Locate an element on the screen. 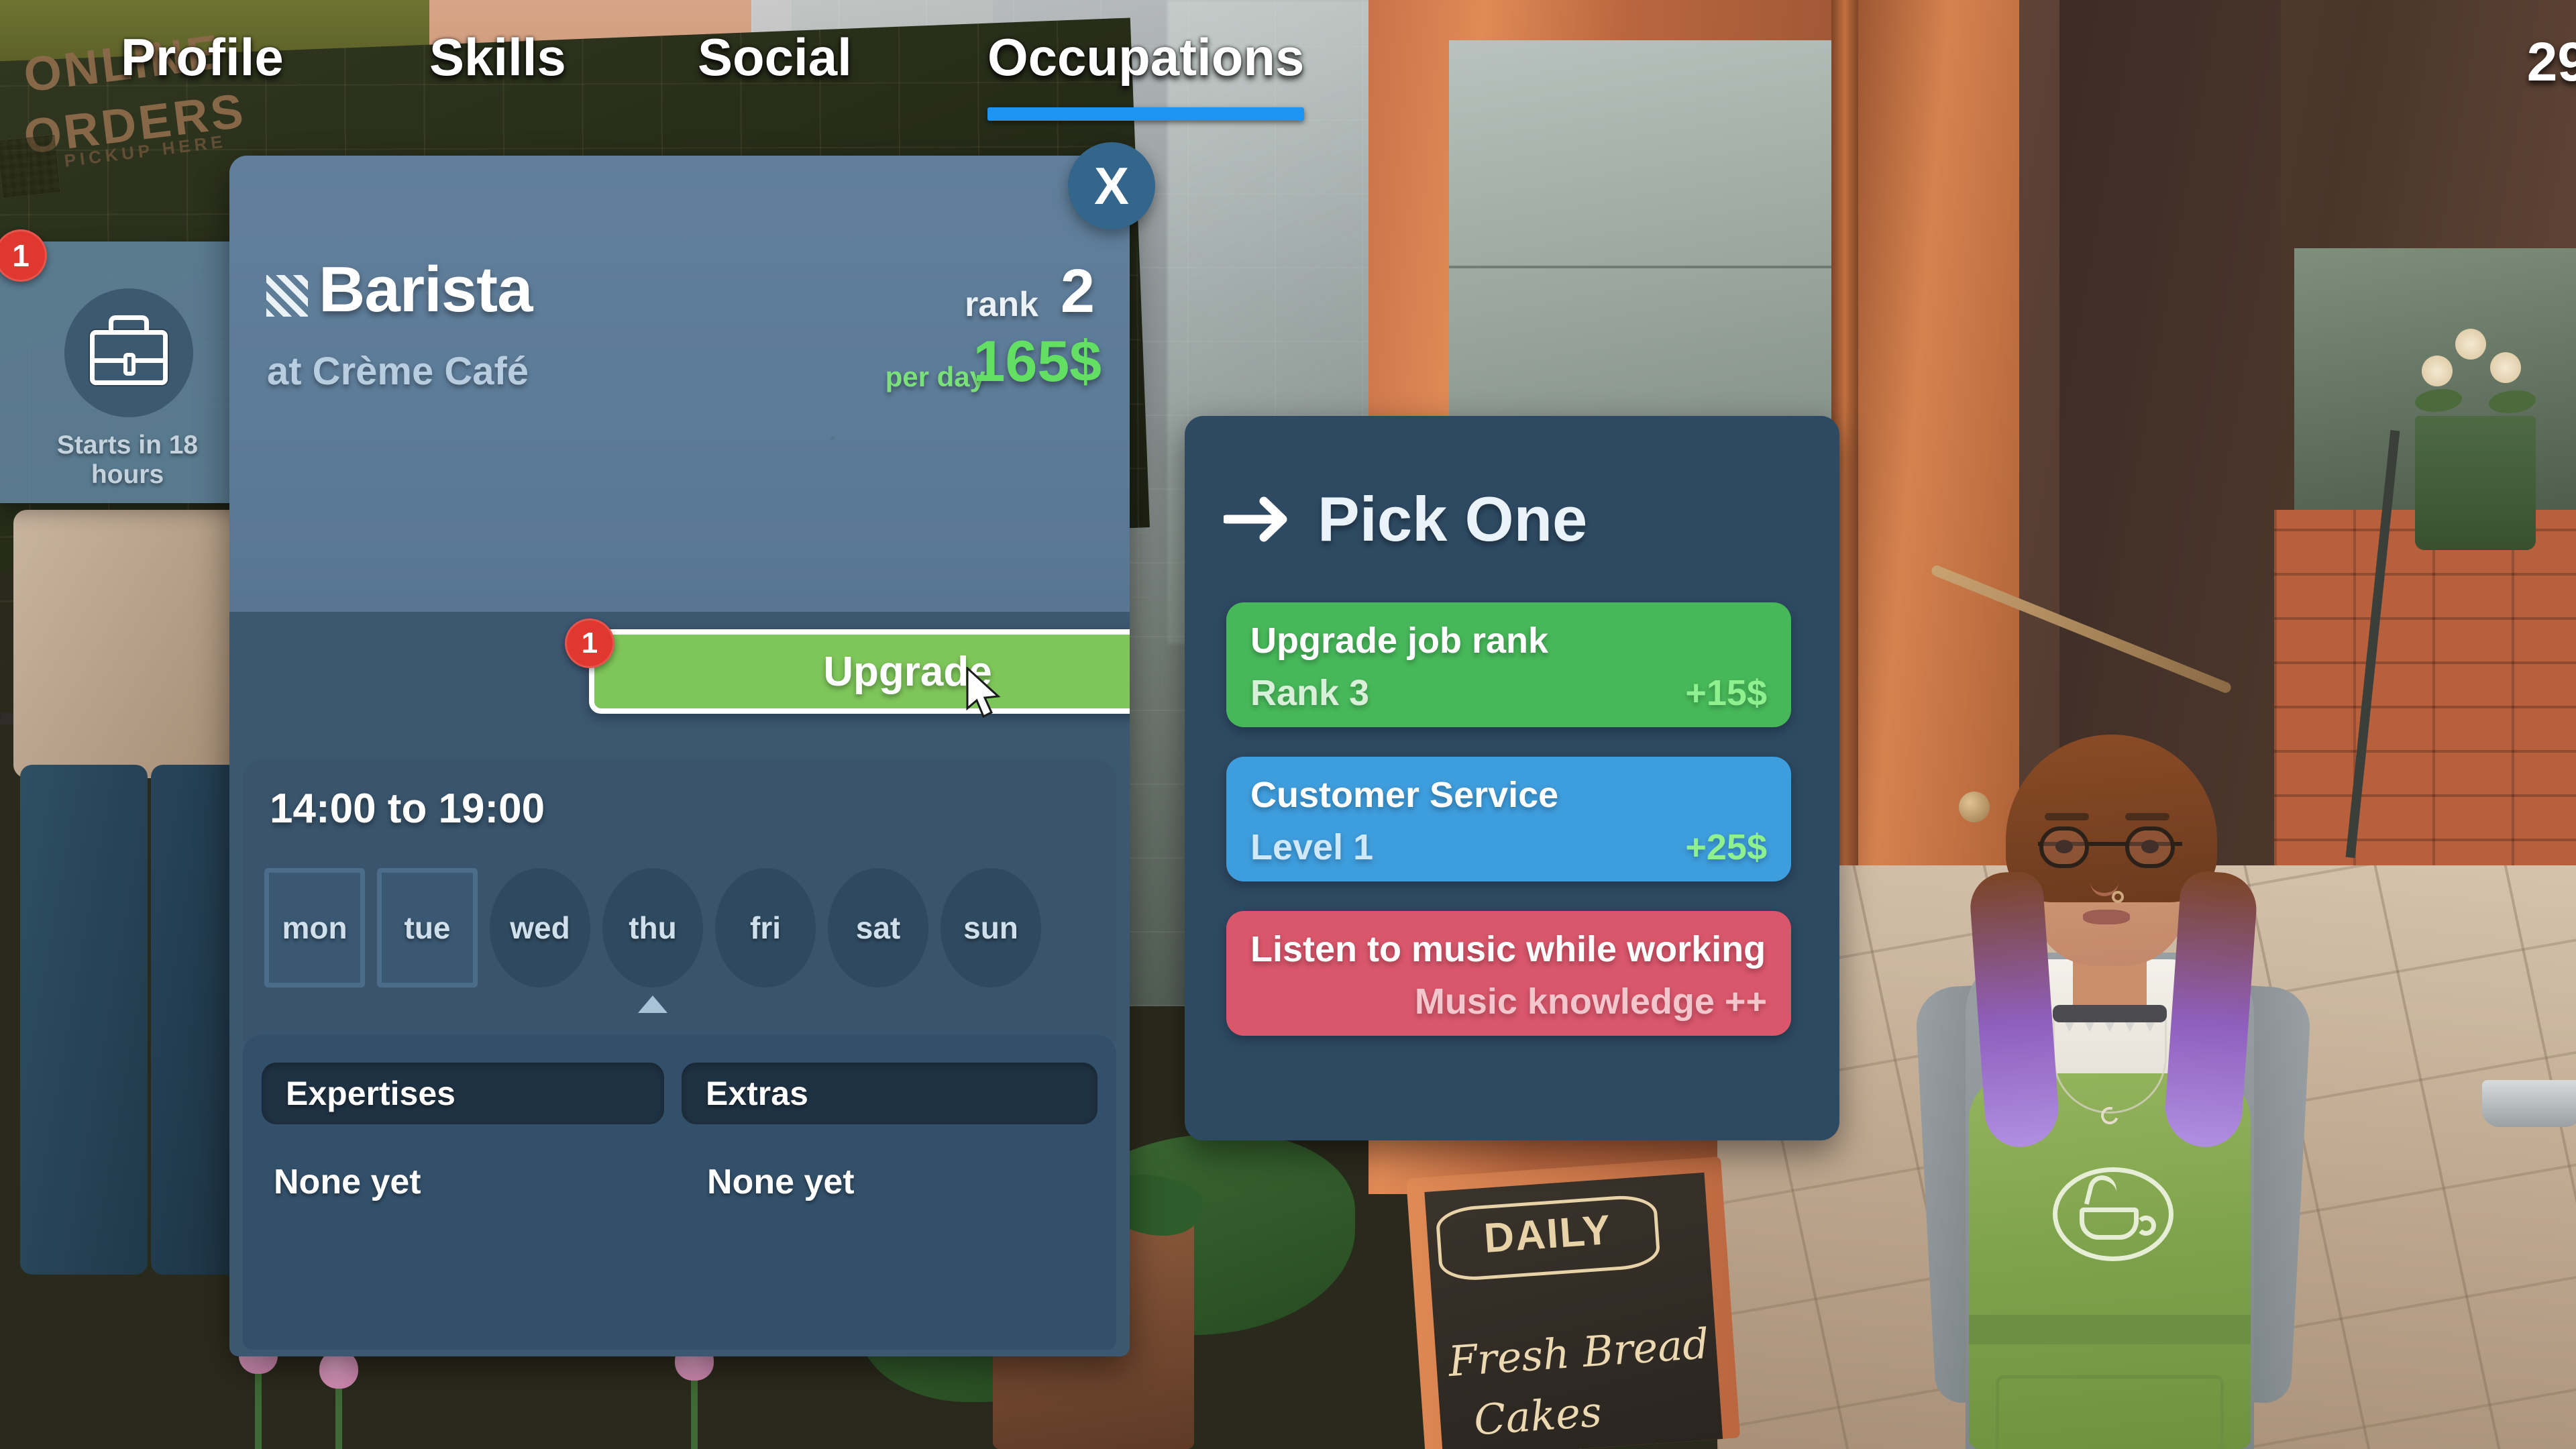 The image size is (2576, 1449). pick-option-title: Listen to music while working is located at coordinates (1508, 949).